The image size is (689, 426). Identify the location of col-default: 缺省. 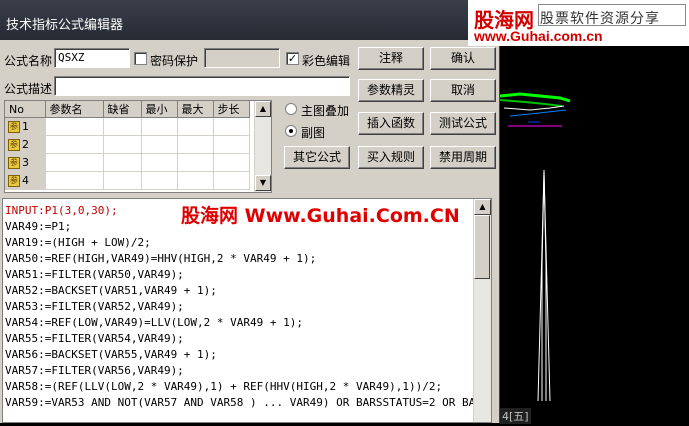
(122, 109).